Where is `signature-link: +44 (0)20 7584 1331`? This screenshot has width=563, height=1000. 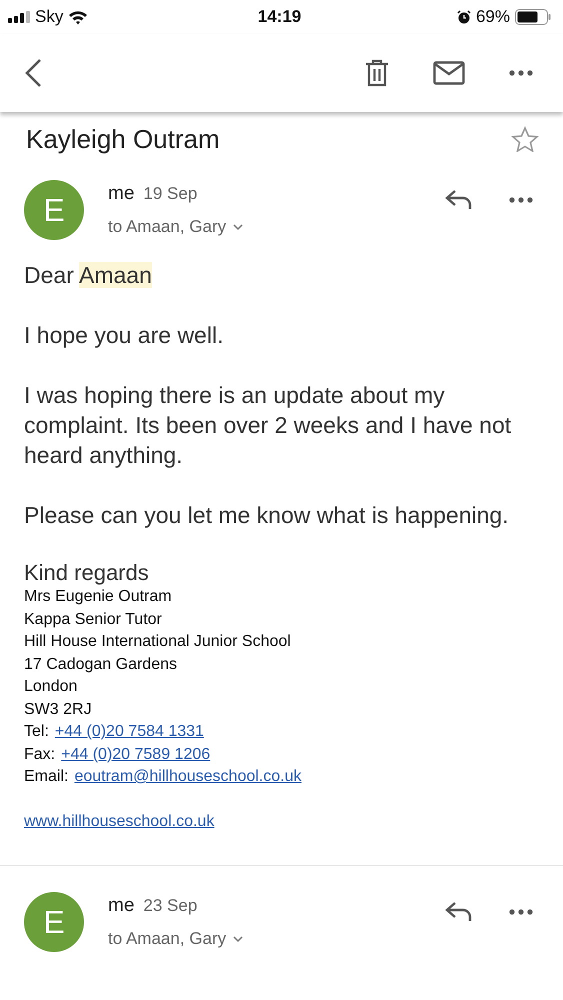 signature-link: +44 (0)20 7584 1331 is located at coordinates (129, 732).